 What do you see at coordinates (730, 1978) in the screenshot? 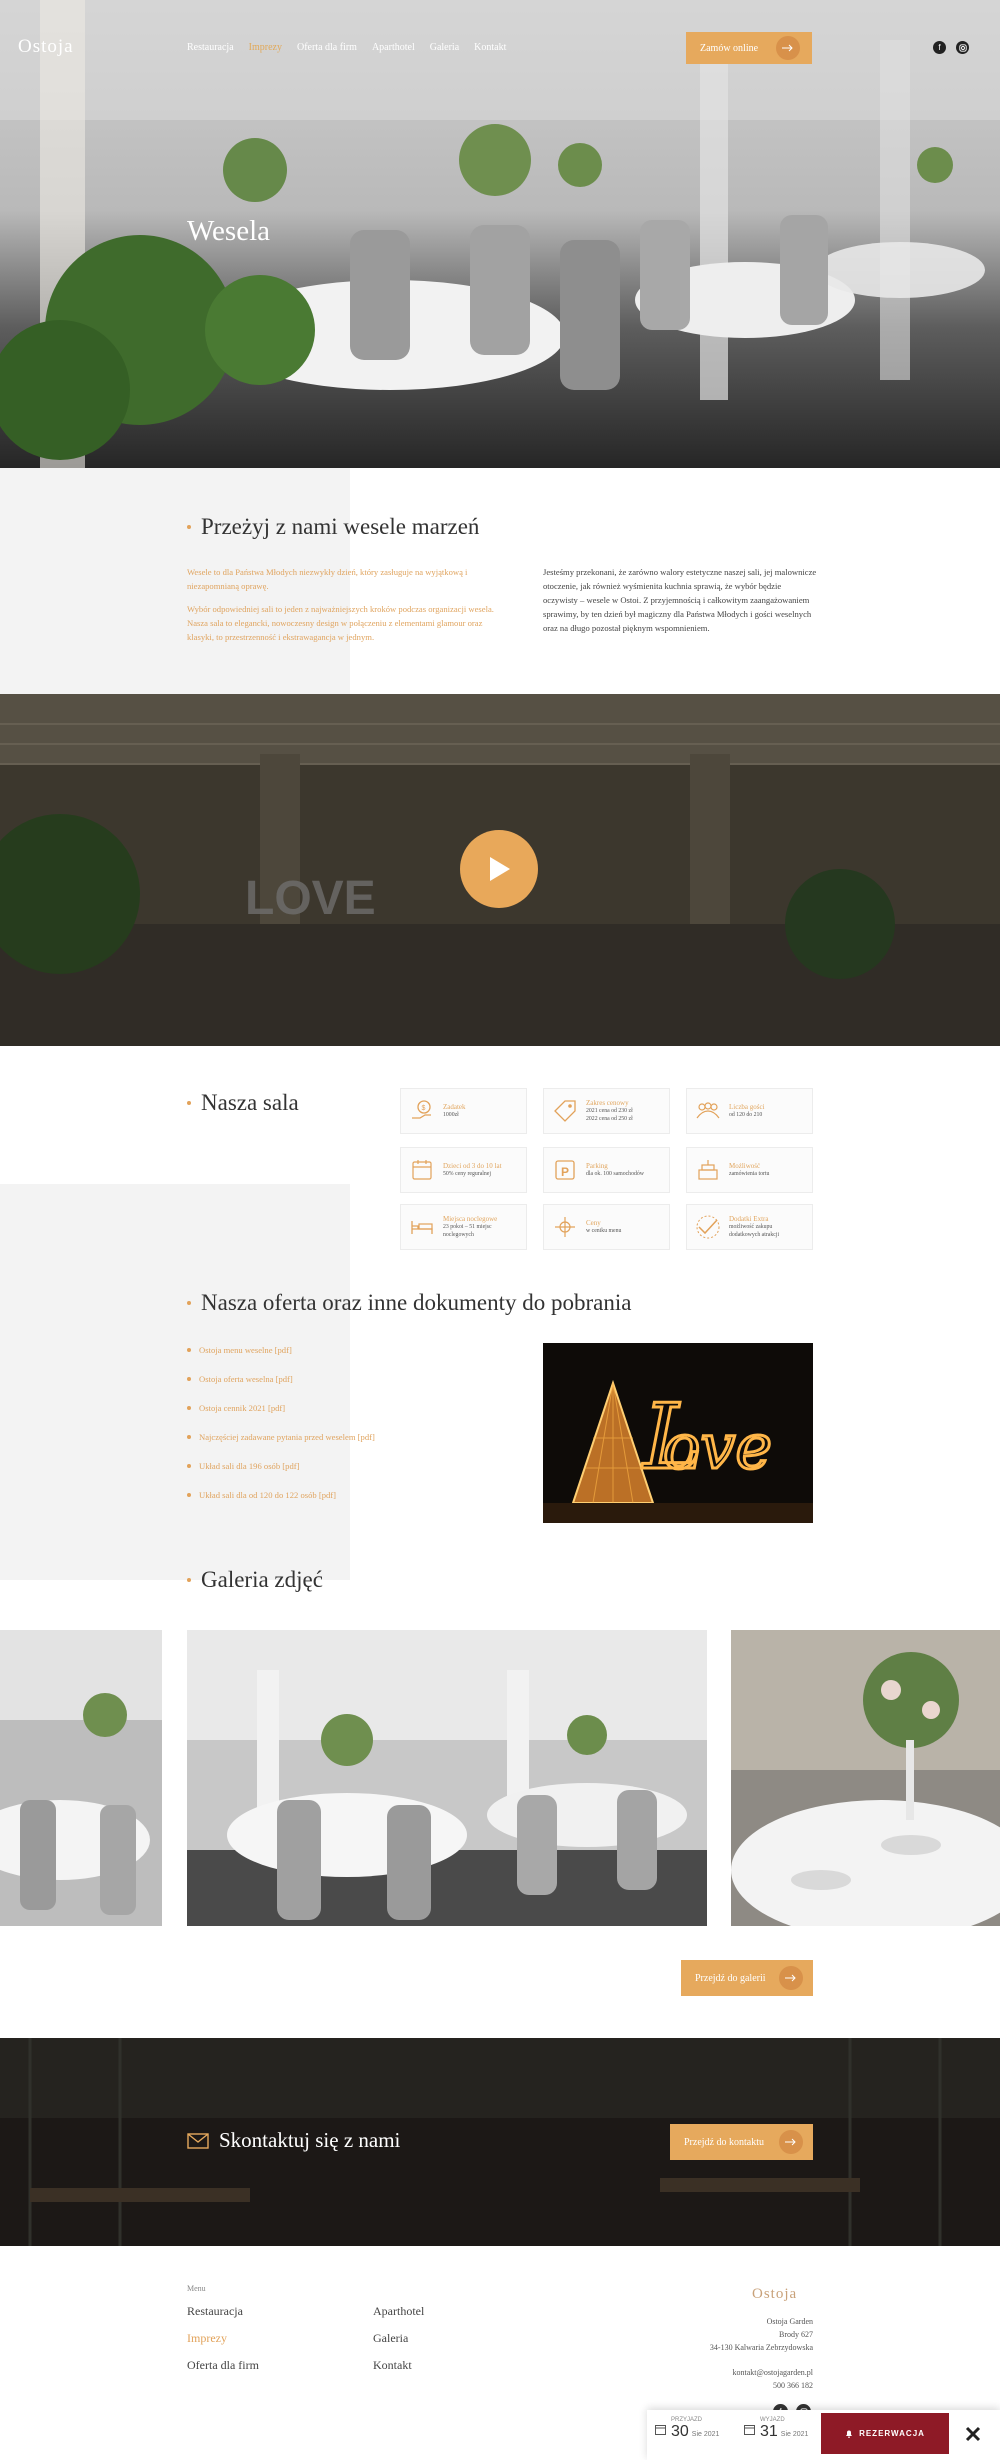
I see `gallery-button-label: Przejdź do galerii` at bounding box center [730, 1978].